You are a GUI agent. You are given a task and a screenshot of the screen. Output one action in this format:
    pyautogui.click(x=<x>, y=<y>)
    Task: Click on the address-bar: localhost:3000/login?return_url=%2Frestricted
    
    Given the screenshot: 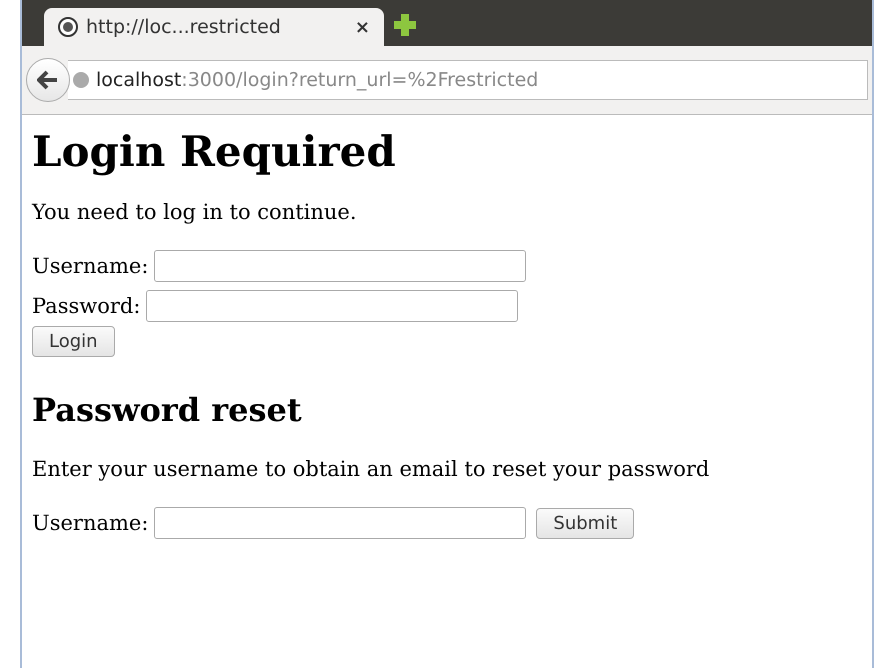 What is the action you would take?
    pyautogui.click(x=468, y=80)
    